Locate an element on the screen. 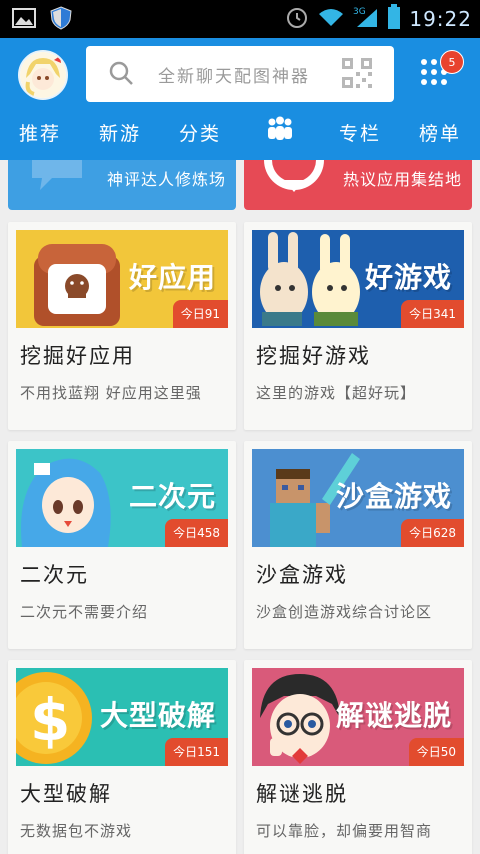 This screenshot has width=480, height=854. card-description: 二次元不需要介绍 is located at coordinates (84, 612).